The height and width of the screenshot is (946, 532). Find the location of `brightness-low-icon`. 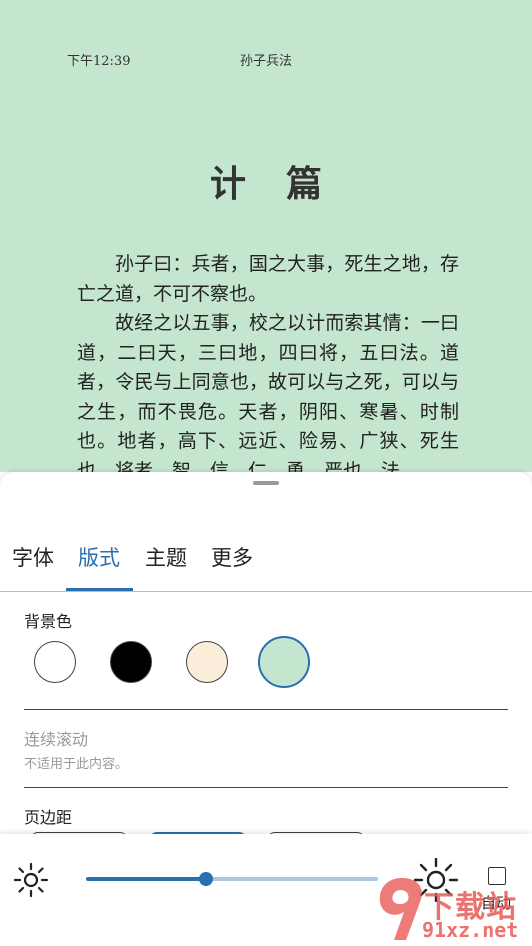

brightness-low-icon is located at coordinates (31, 880).